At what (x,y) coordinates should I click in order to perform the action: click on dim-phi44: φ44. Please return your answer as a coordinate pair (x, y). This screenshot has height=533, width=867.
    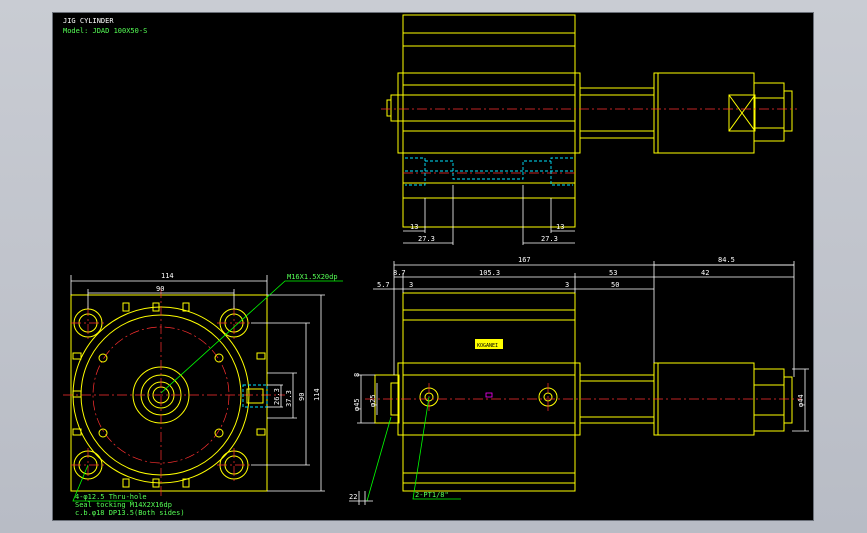
    Looking at the image, I should click on (801, 400).